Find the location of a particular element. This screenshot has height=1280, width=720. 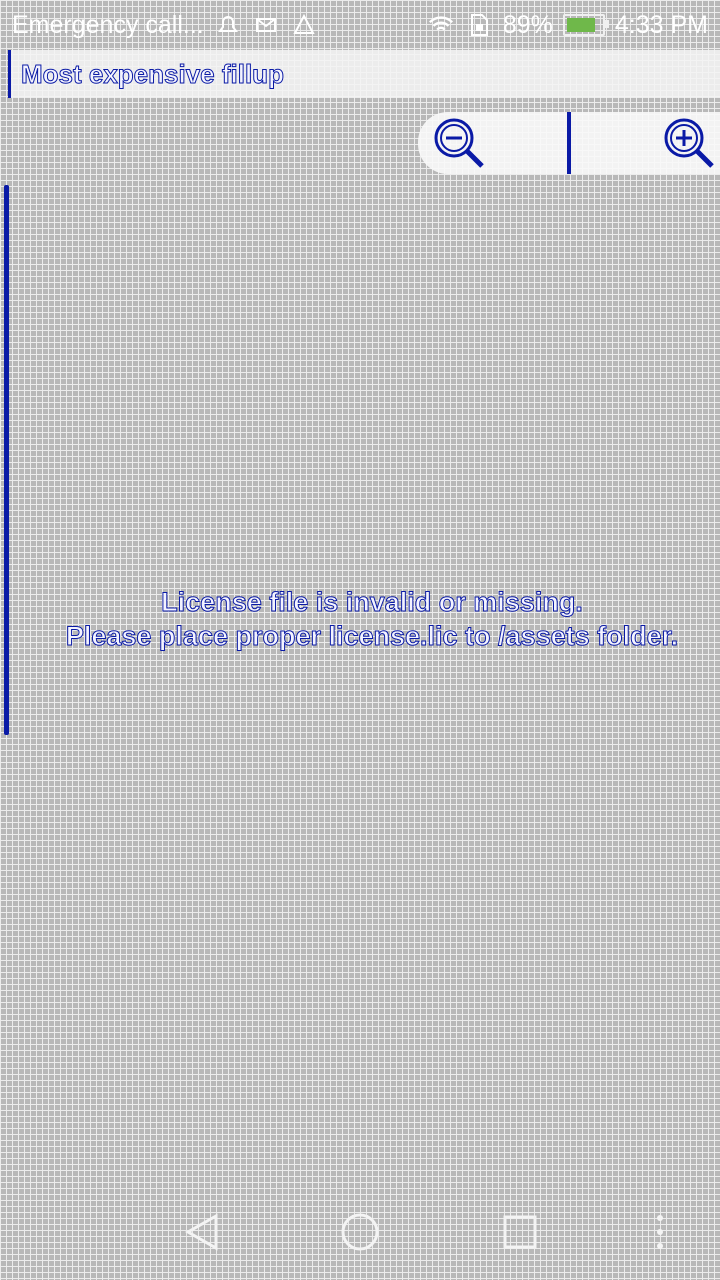

mail-icon is located at coordinates (266, 25).